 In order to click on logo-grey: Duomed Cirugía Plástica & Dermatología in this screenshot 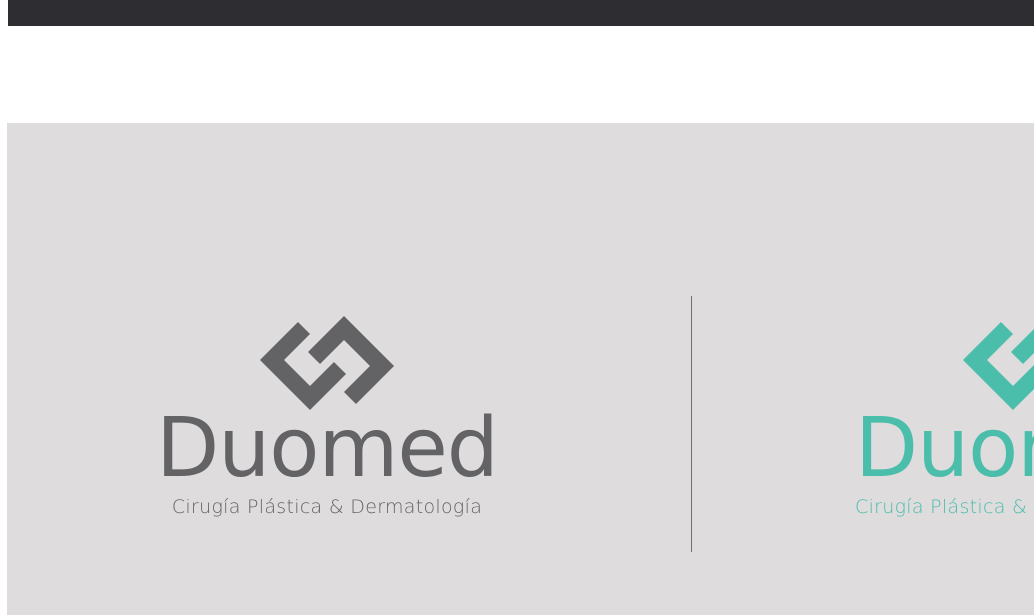, I will do `click(327, 413)`.